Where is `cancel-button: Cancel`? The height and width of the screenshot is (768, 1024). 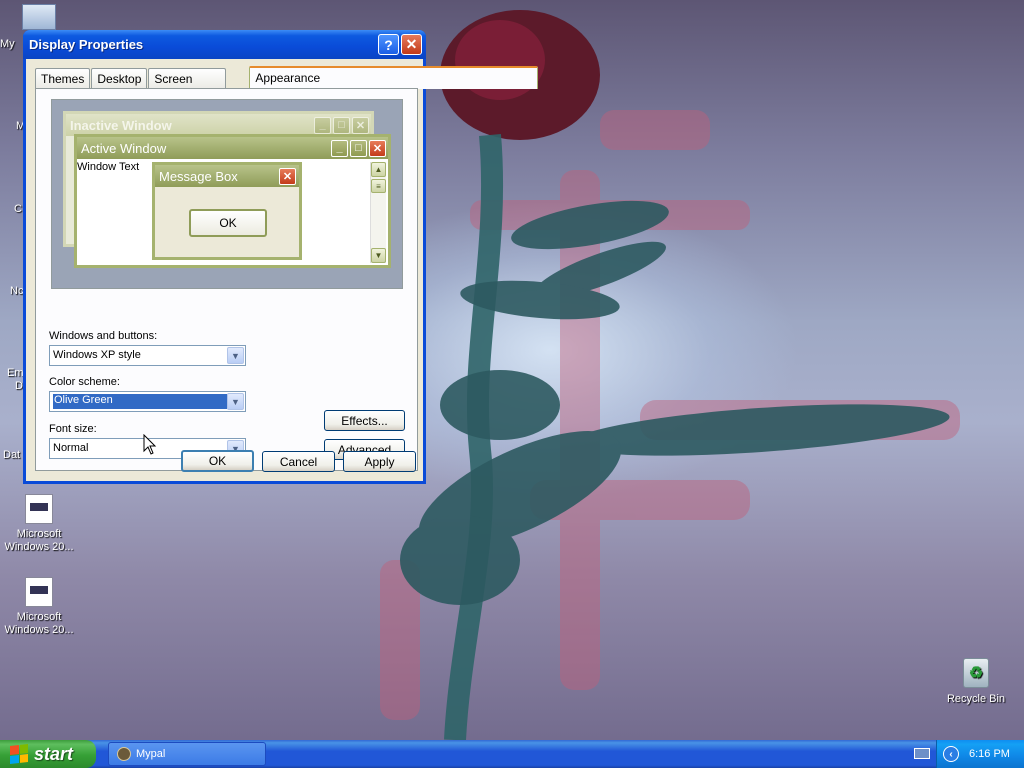 cancel-button: Cancel is located at coordinates (298, 461).